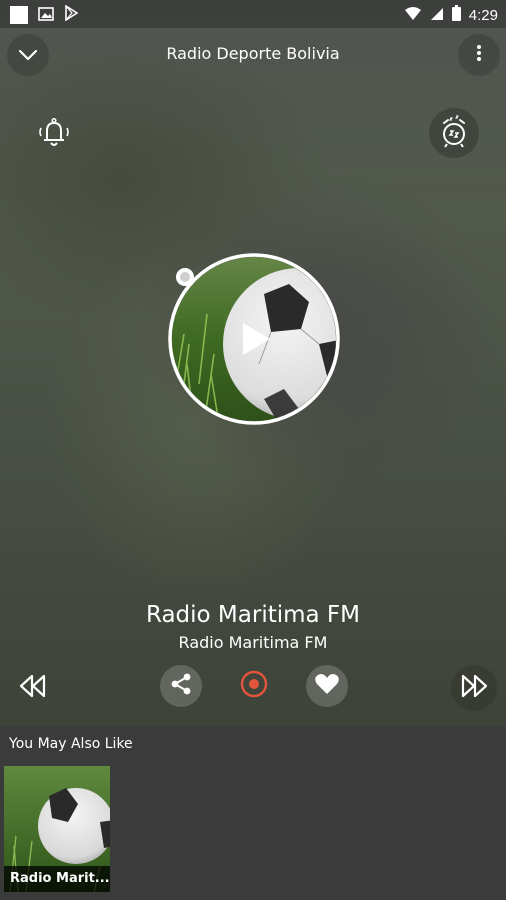 This screenshot has height=900, width=506. I want to click on heart-icon, so click(327, 686).